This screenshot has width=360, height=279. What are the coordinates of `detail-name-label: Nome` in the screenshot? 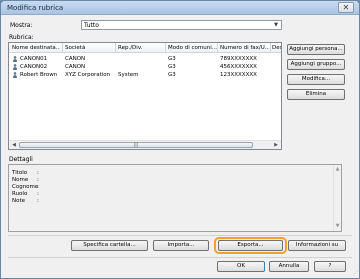 It's located at (20, 180).